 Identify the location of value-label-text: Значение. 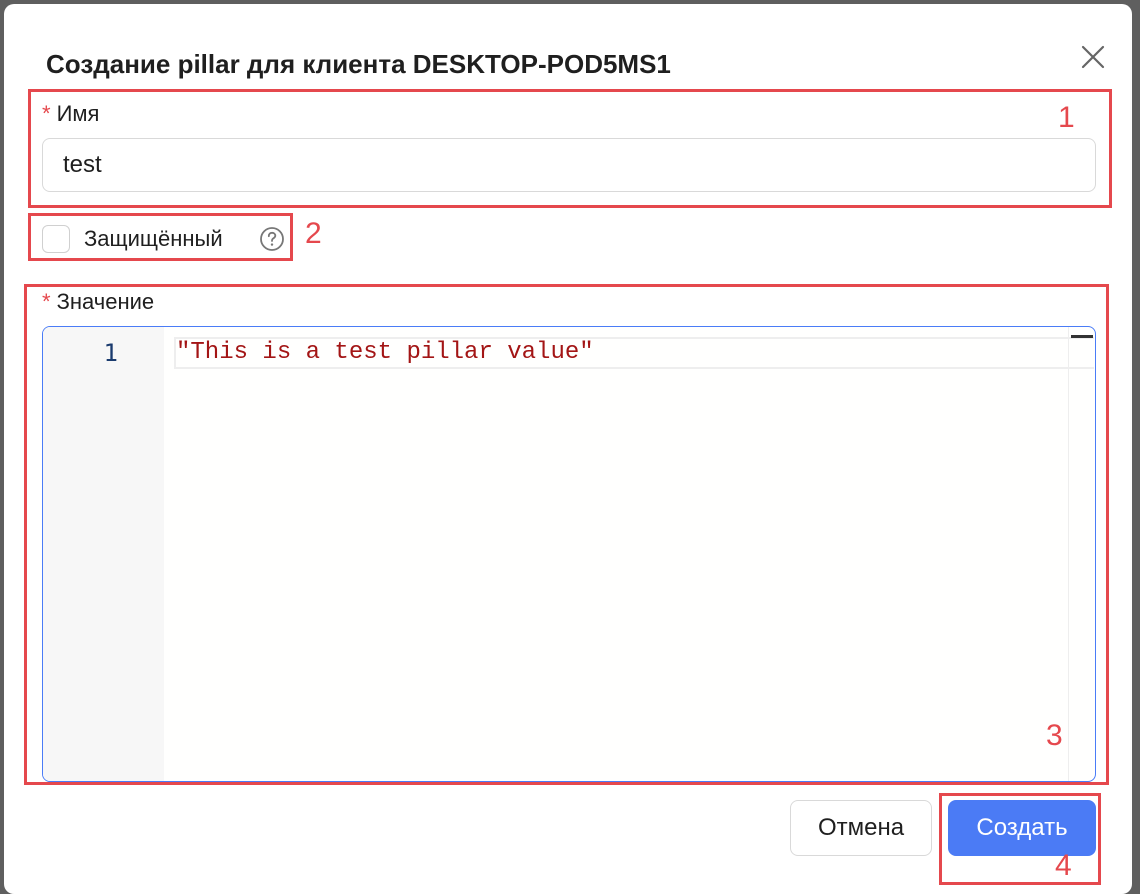
(105, 301).